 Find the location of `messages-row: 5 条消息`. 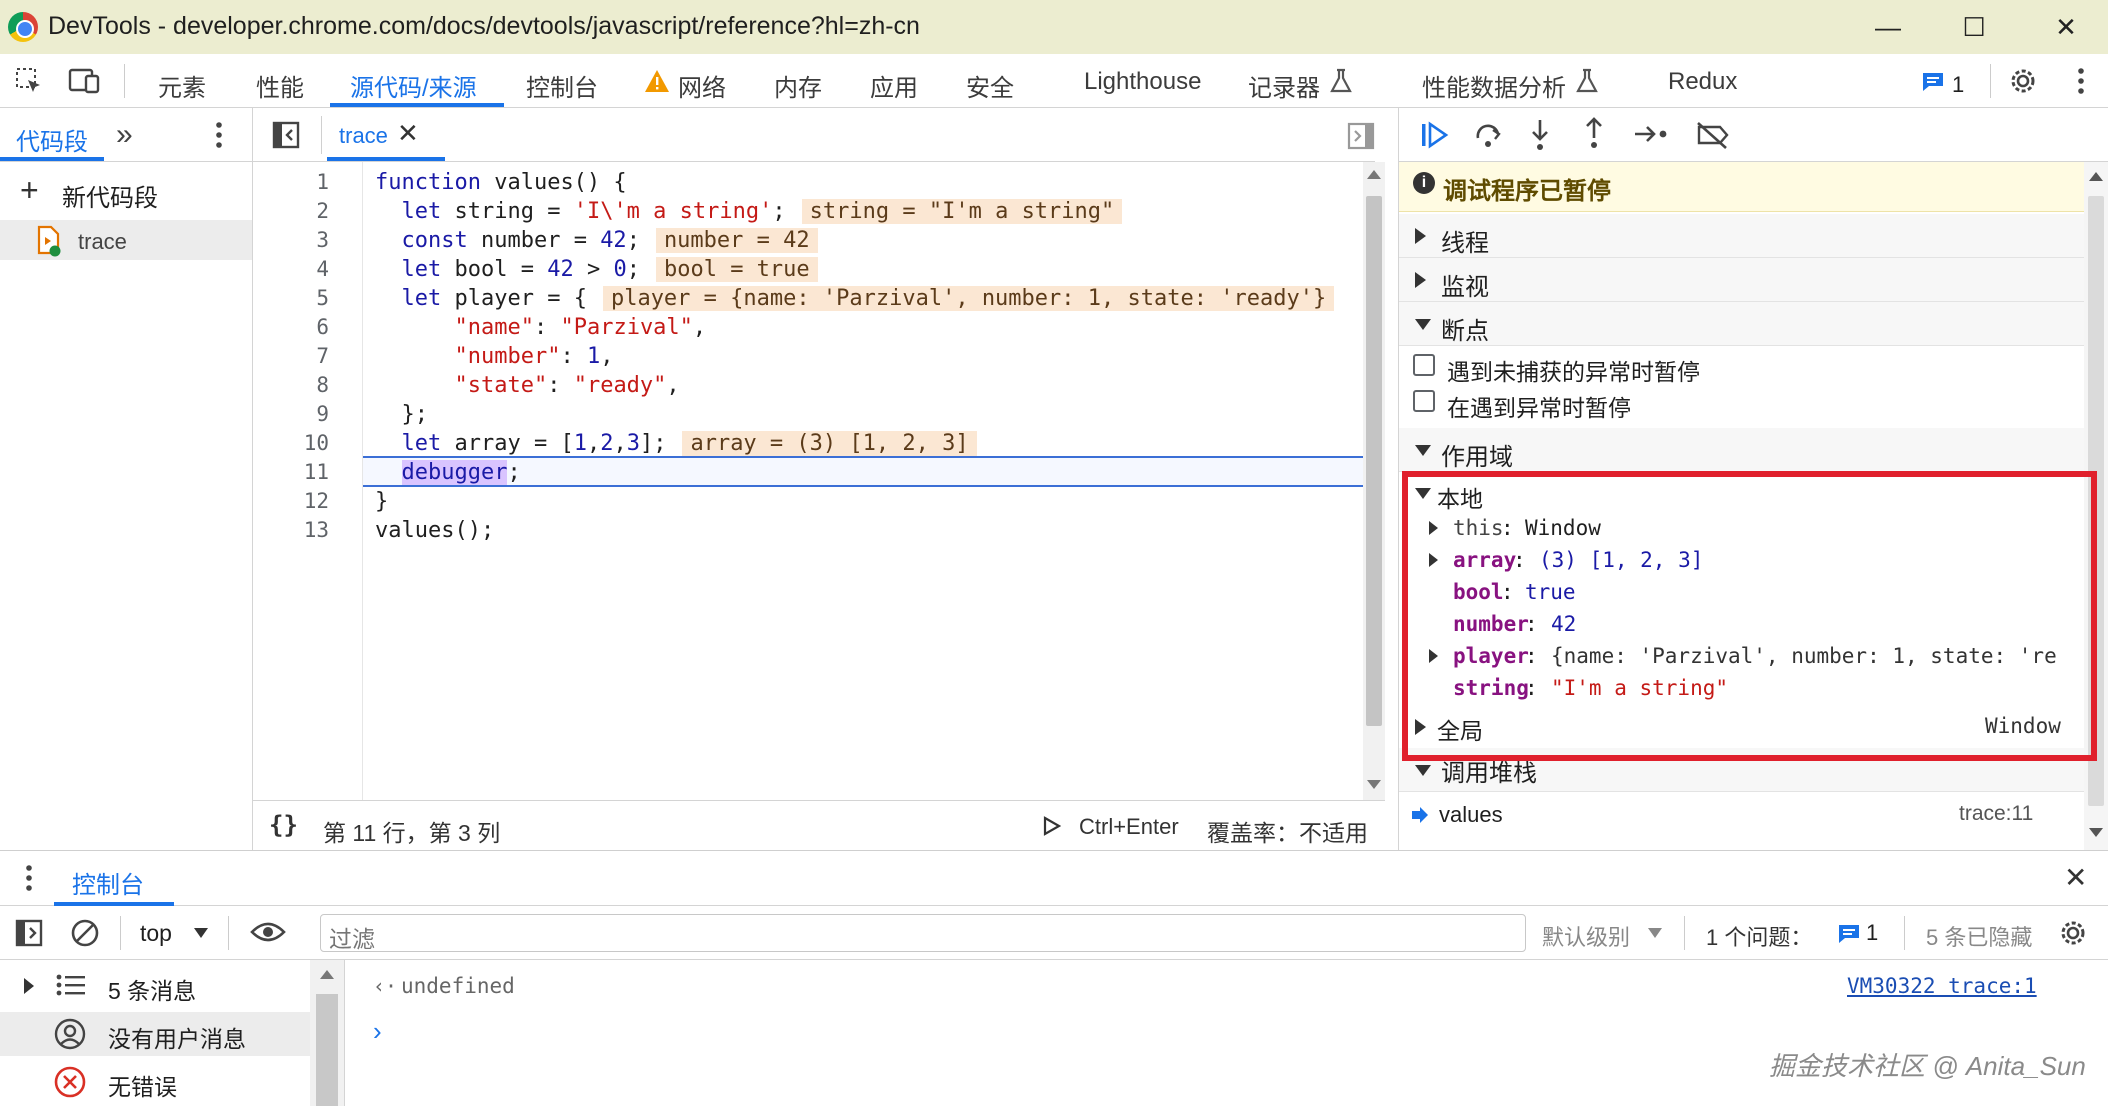

messages-row: 5 条消息 is located at coordinates (155, 986).